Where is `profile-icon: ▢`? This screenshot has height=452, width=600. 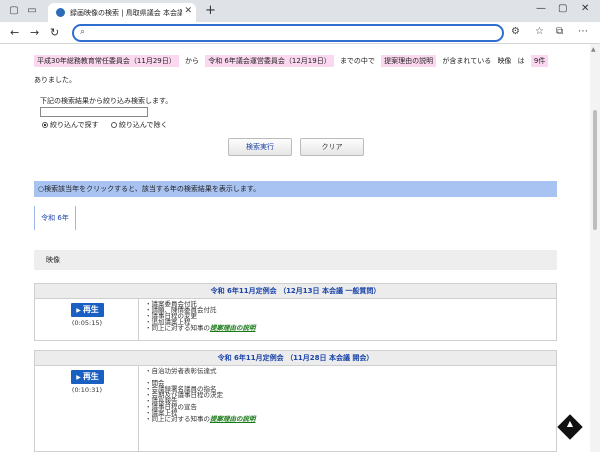 profile-icon: ▢ is located at coordinates (14, 11).